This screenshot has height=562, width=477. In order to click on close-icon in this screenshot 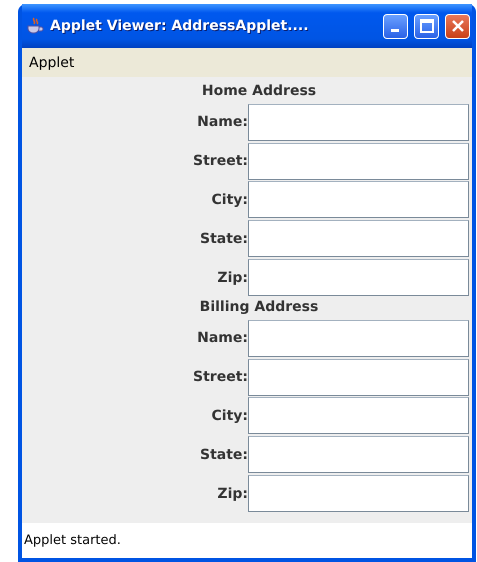, I will do `click(457, 26)`.